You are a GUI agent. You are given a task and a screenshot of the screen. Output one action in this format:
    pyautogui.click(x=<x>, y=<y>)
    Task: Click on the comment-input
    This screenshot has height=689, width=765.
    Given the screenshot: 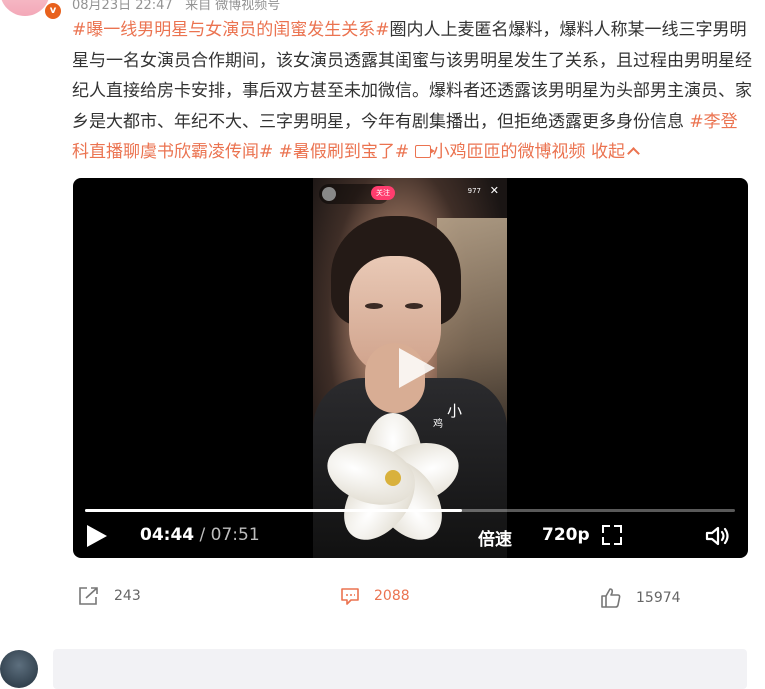 What is the action you would take?
    pyautogui.click(x=400, y=669)
    